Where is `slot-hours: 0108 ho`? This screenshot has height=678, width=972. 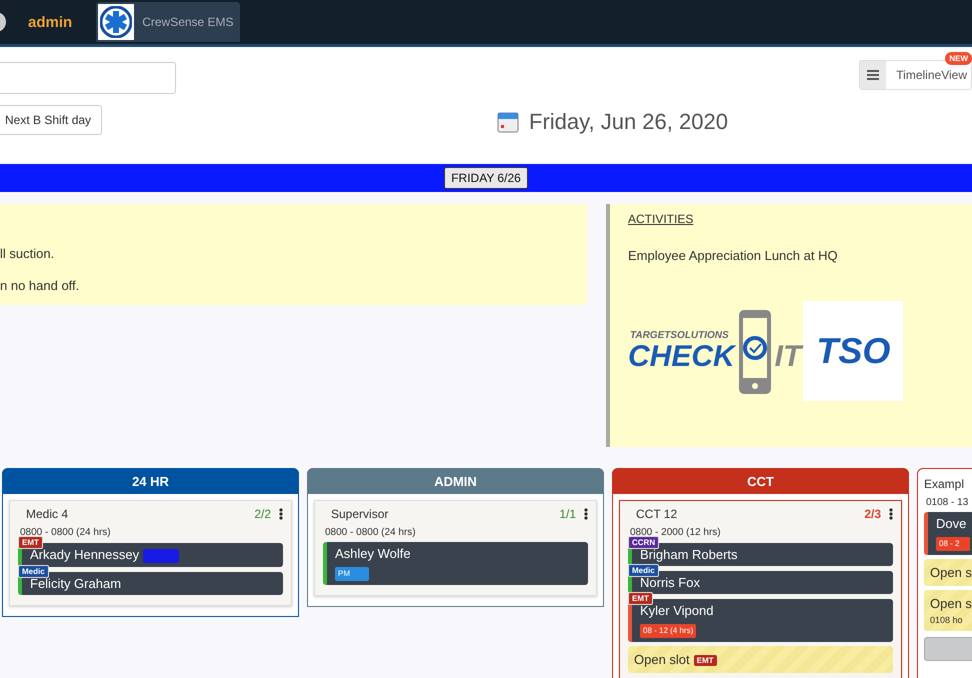 slot-hours: 0108 ho is located at coordinates (947, 619).